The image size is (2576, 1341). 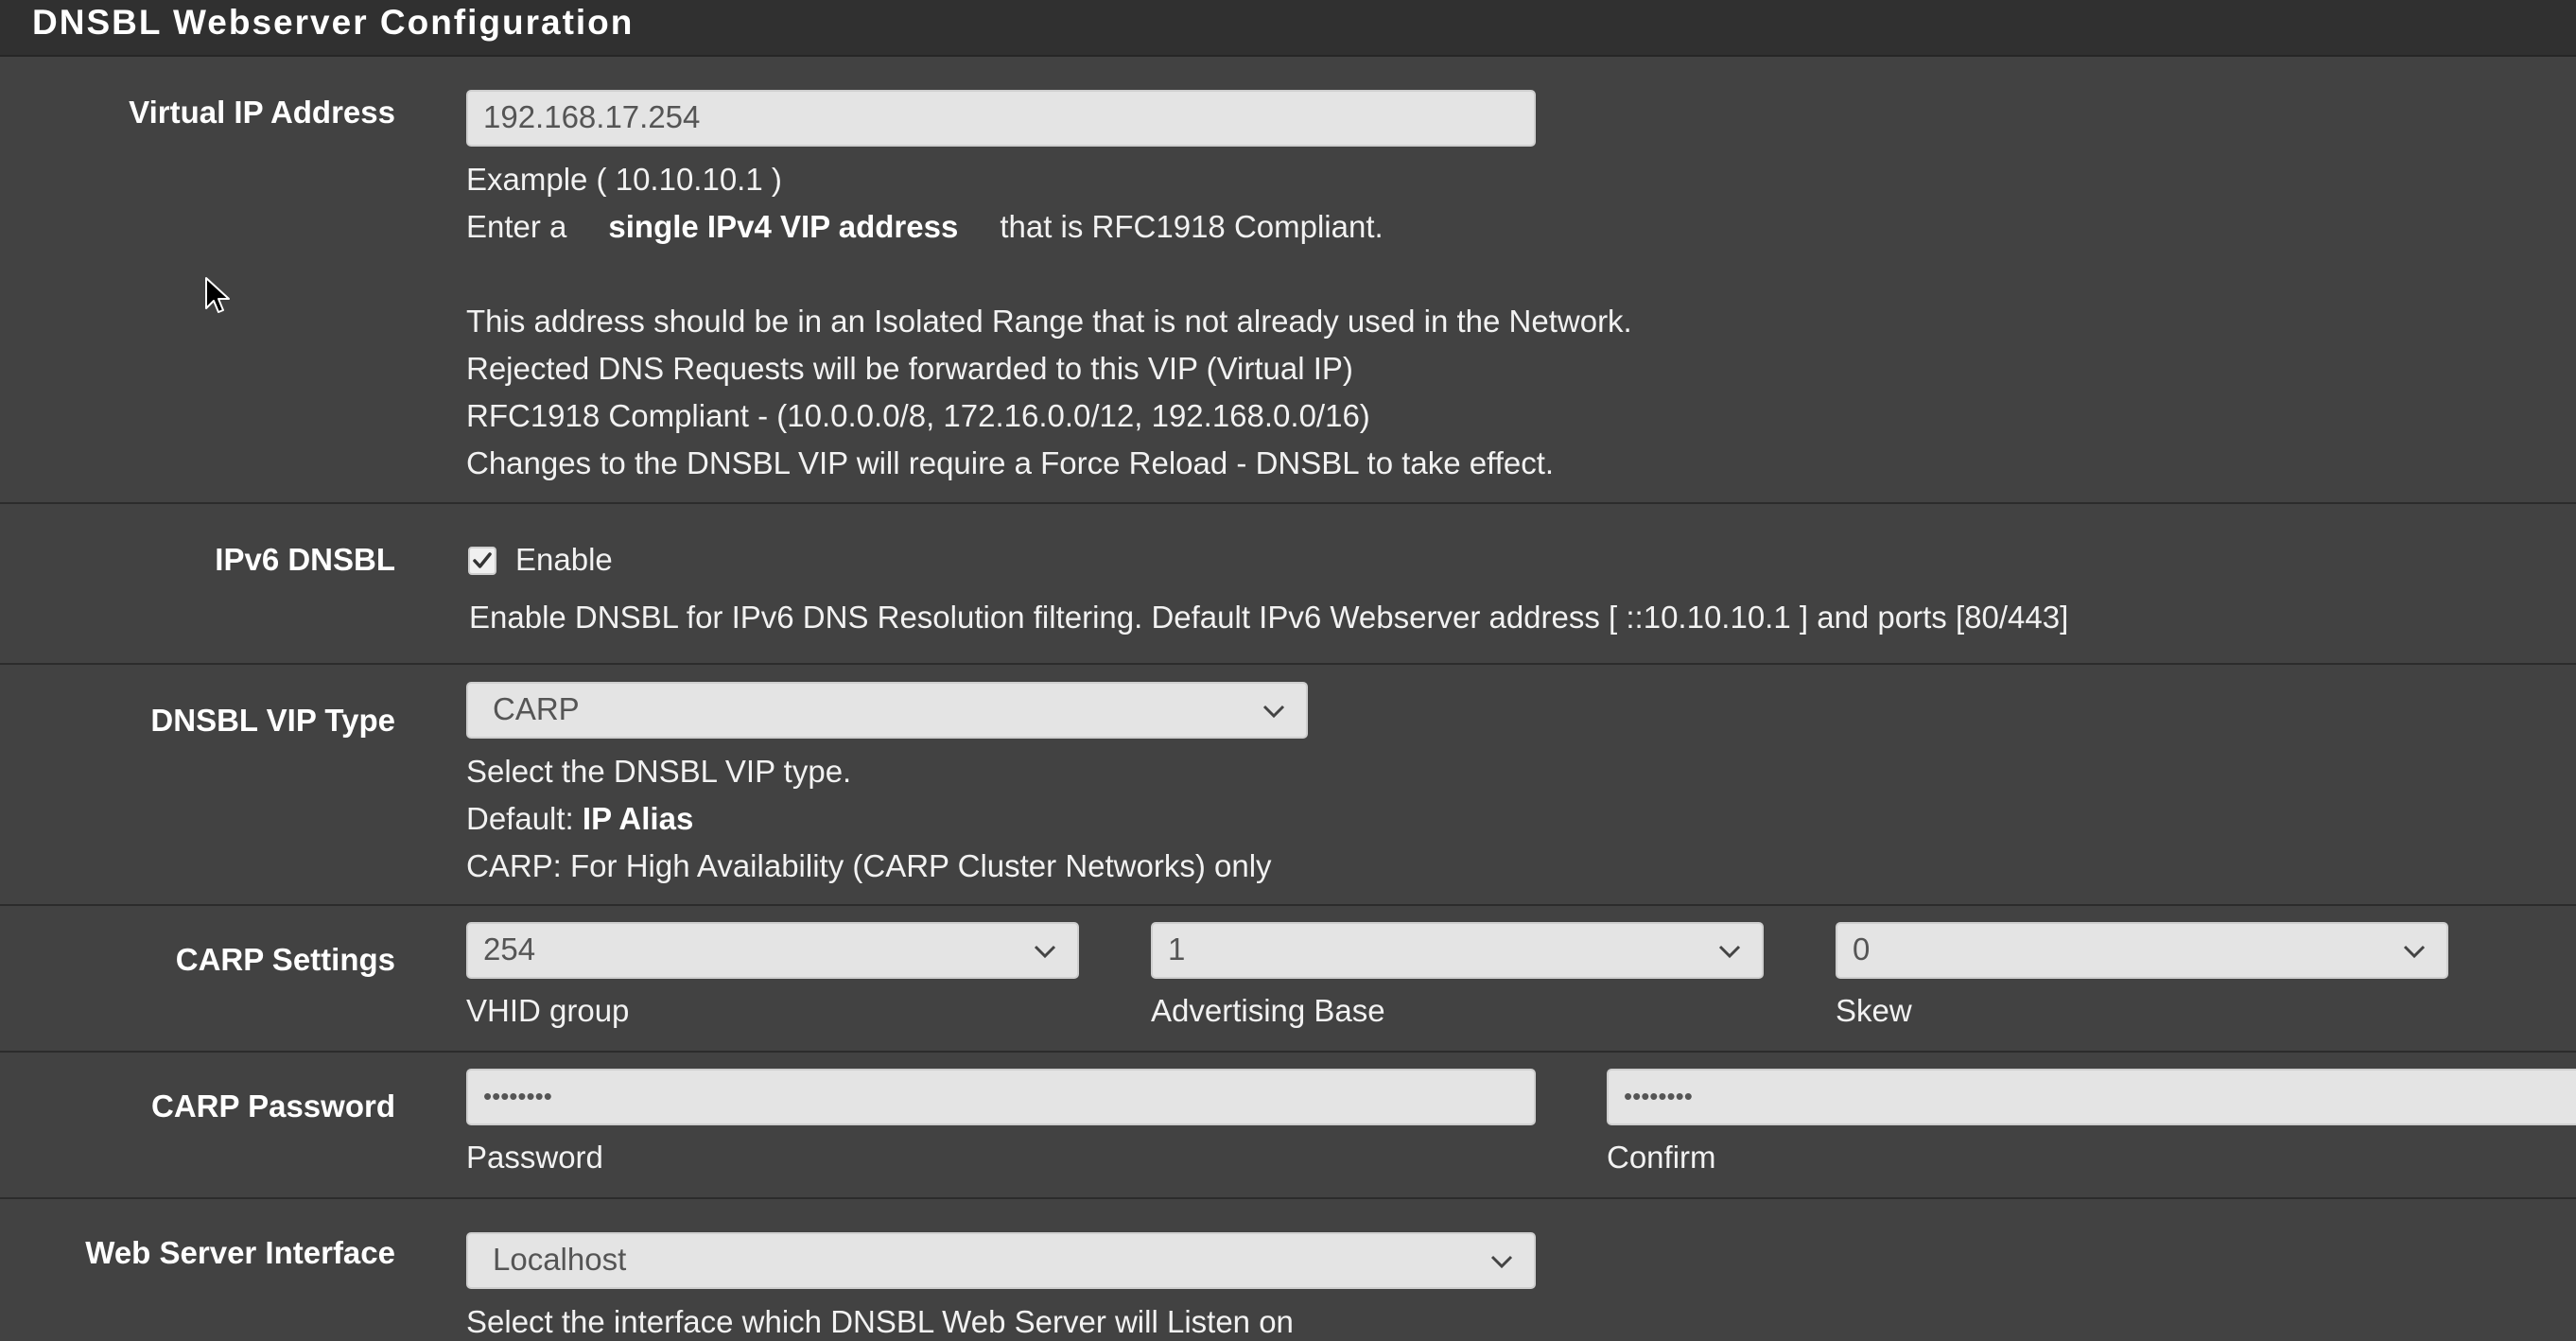 What do you see at coordinates (2091, 1097) in the screenshot?
I see `carp-password-confirm-input: ••••••••` at bounding box center [2091, 1097].